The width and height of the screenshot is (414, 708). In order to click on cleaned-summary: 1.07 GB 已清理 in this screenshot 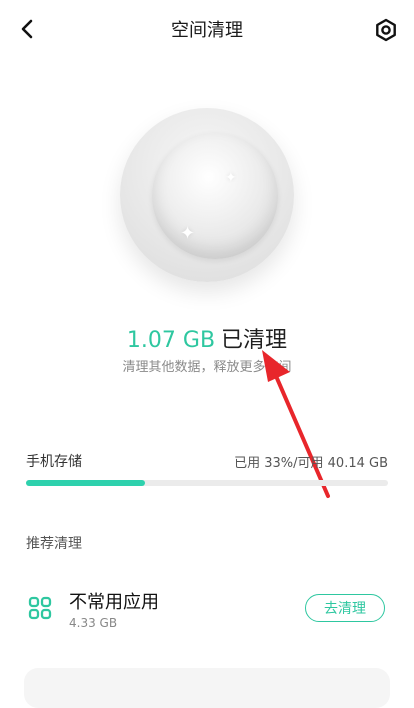, I will do `click(207, 338)`.